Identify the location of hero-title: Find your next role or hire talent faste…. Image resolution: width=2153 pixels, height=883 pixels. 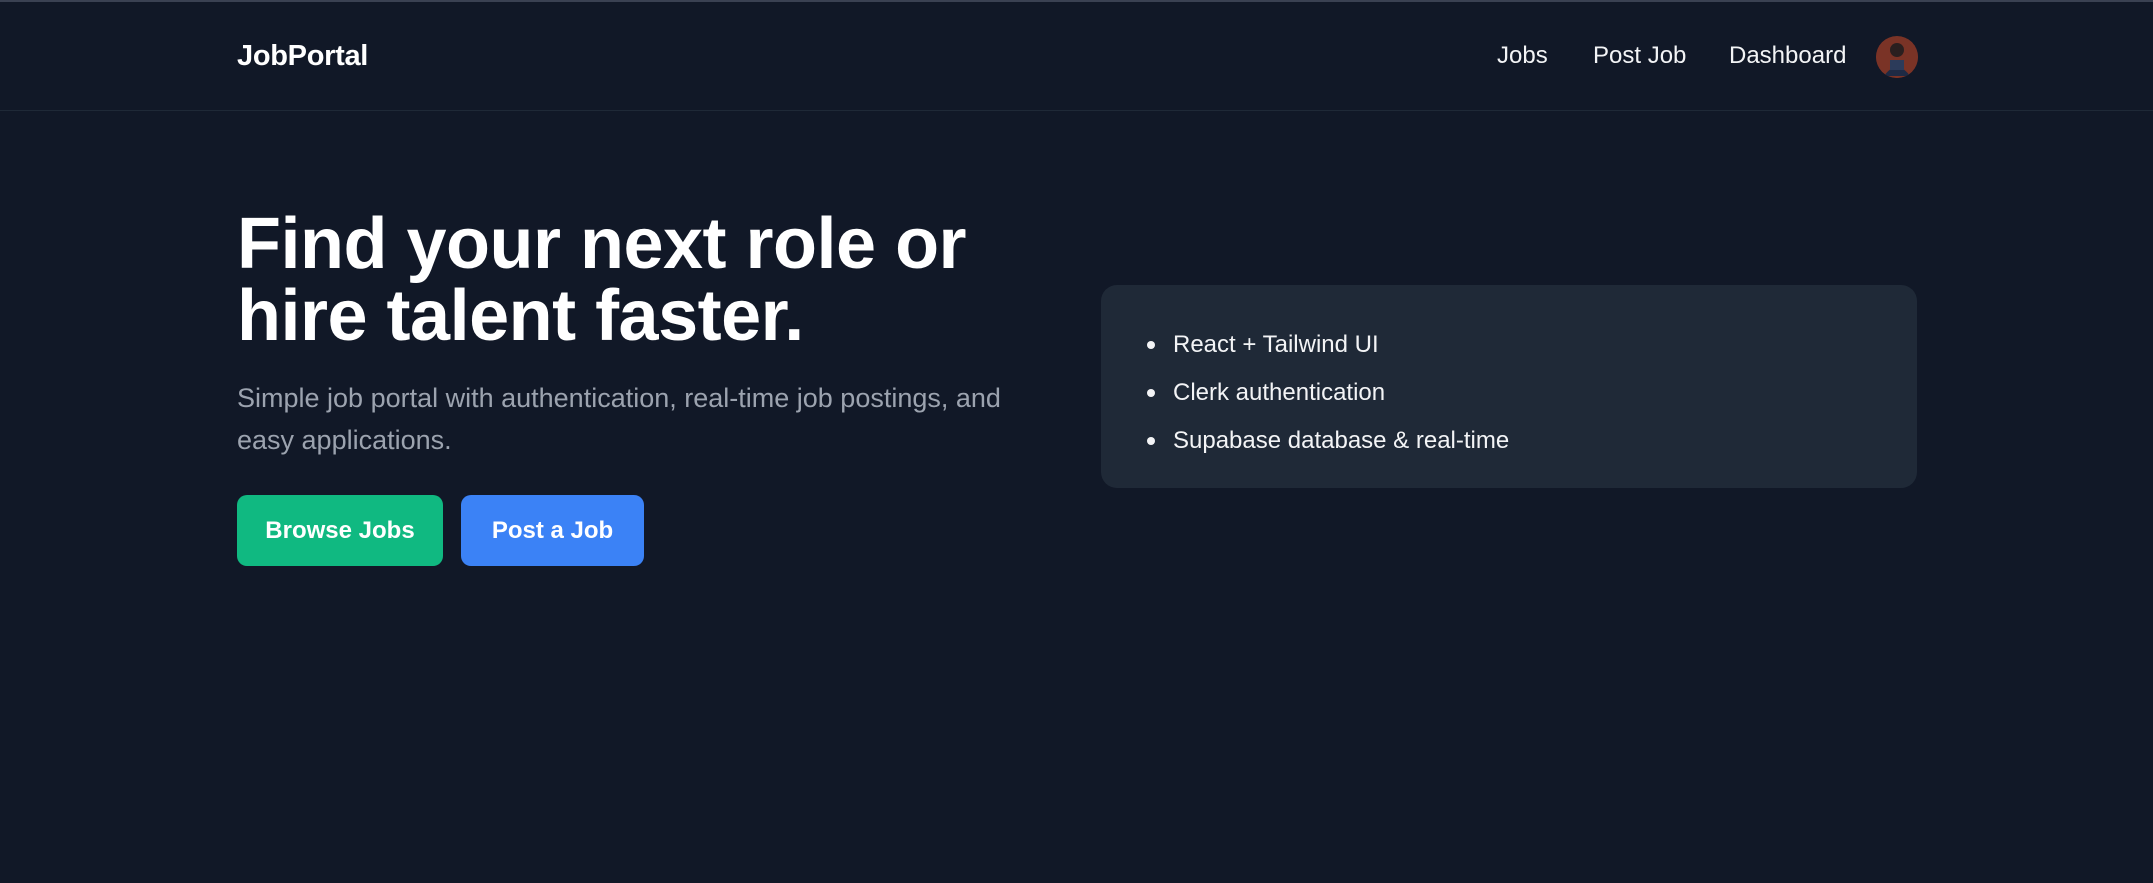
(667, 280).